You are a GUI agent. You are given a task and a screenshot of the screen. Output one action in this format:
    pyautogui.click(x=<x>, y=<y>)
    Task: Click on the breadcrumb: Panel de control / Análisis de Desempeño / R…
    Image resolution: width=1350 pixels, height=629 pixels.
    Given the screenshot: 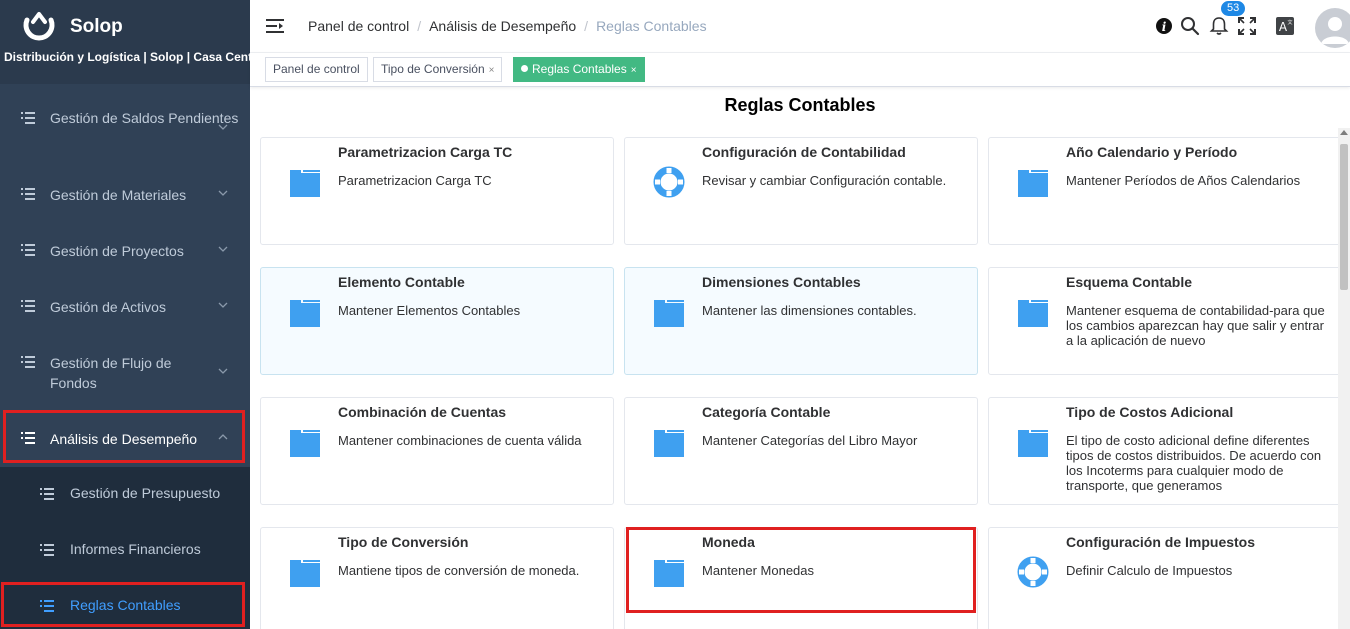 What is the action you would take?
    pyautogui.click(x=507, y=26)
    